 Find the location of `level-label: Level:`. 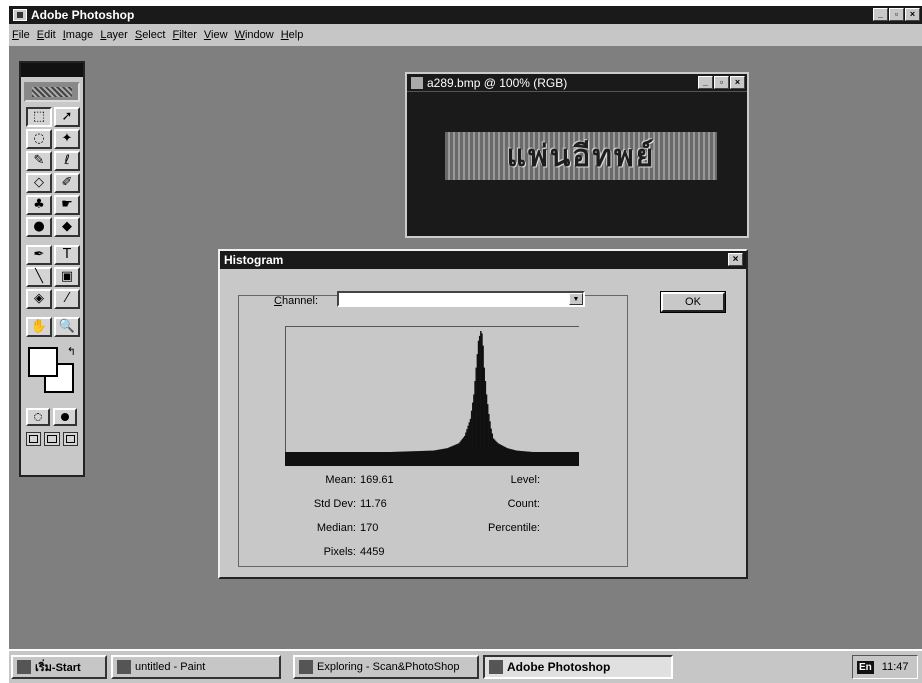

level-label: Level: is located at coordinates (525, 480).